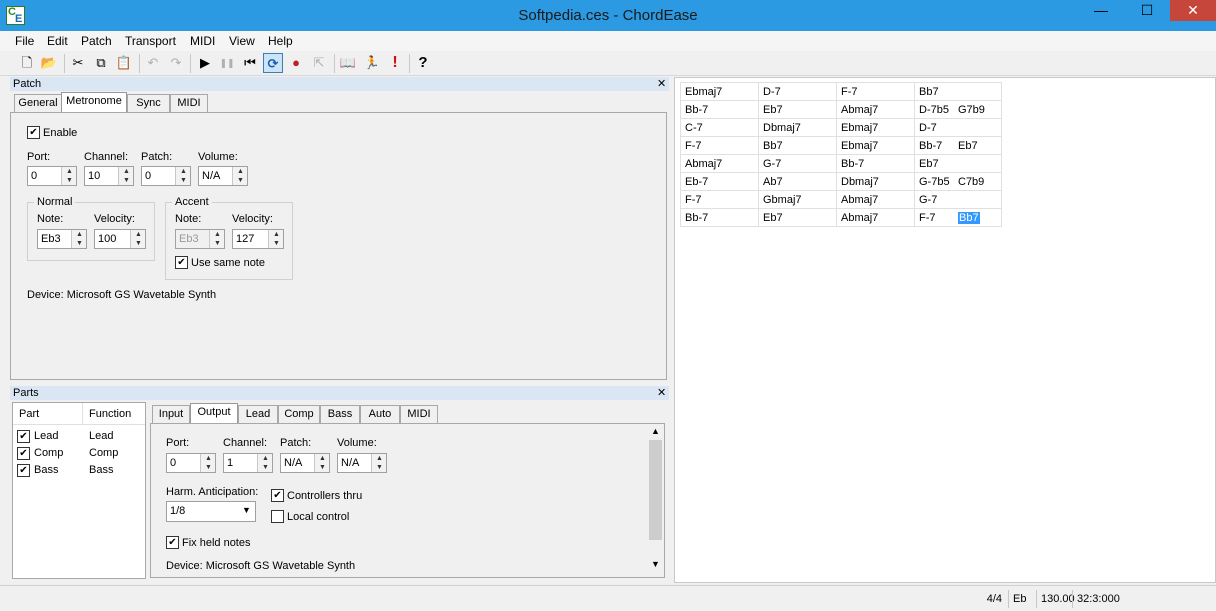 This screenshot has width=1216, height=611. What do you see at coordinates (277, 495) in the screenshot?
I see `controllers-thru-checkbox: ✔` at bounding box center [277, 495].